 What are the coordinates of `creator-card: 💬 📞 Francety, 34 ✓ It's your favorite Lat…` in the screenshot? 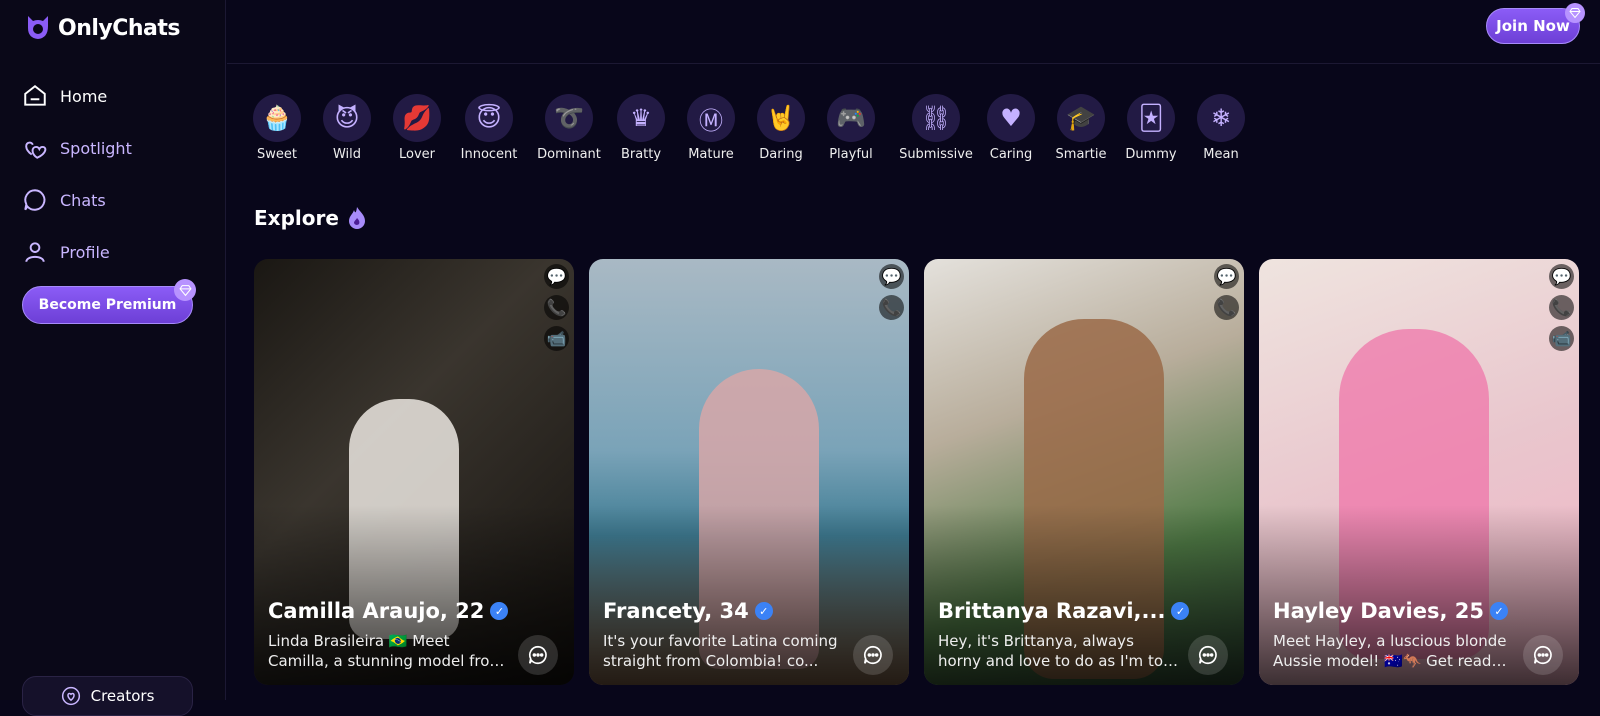 It's located at (749, 472).